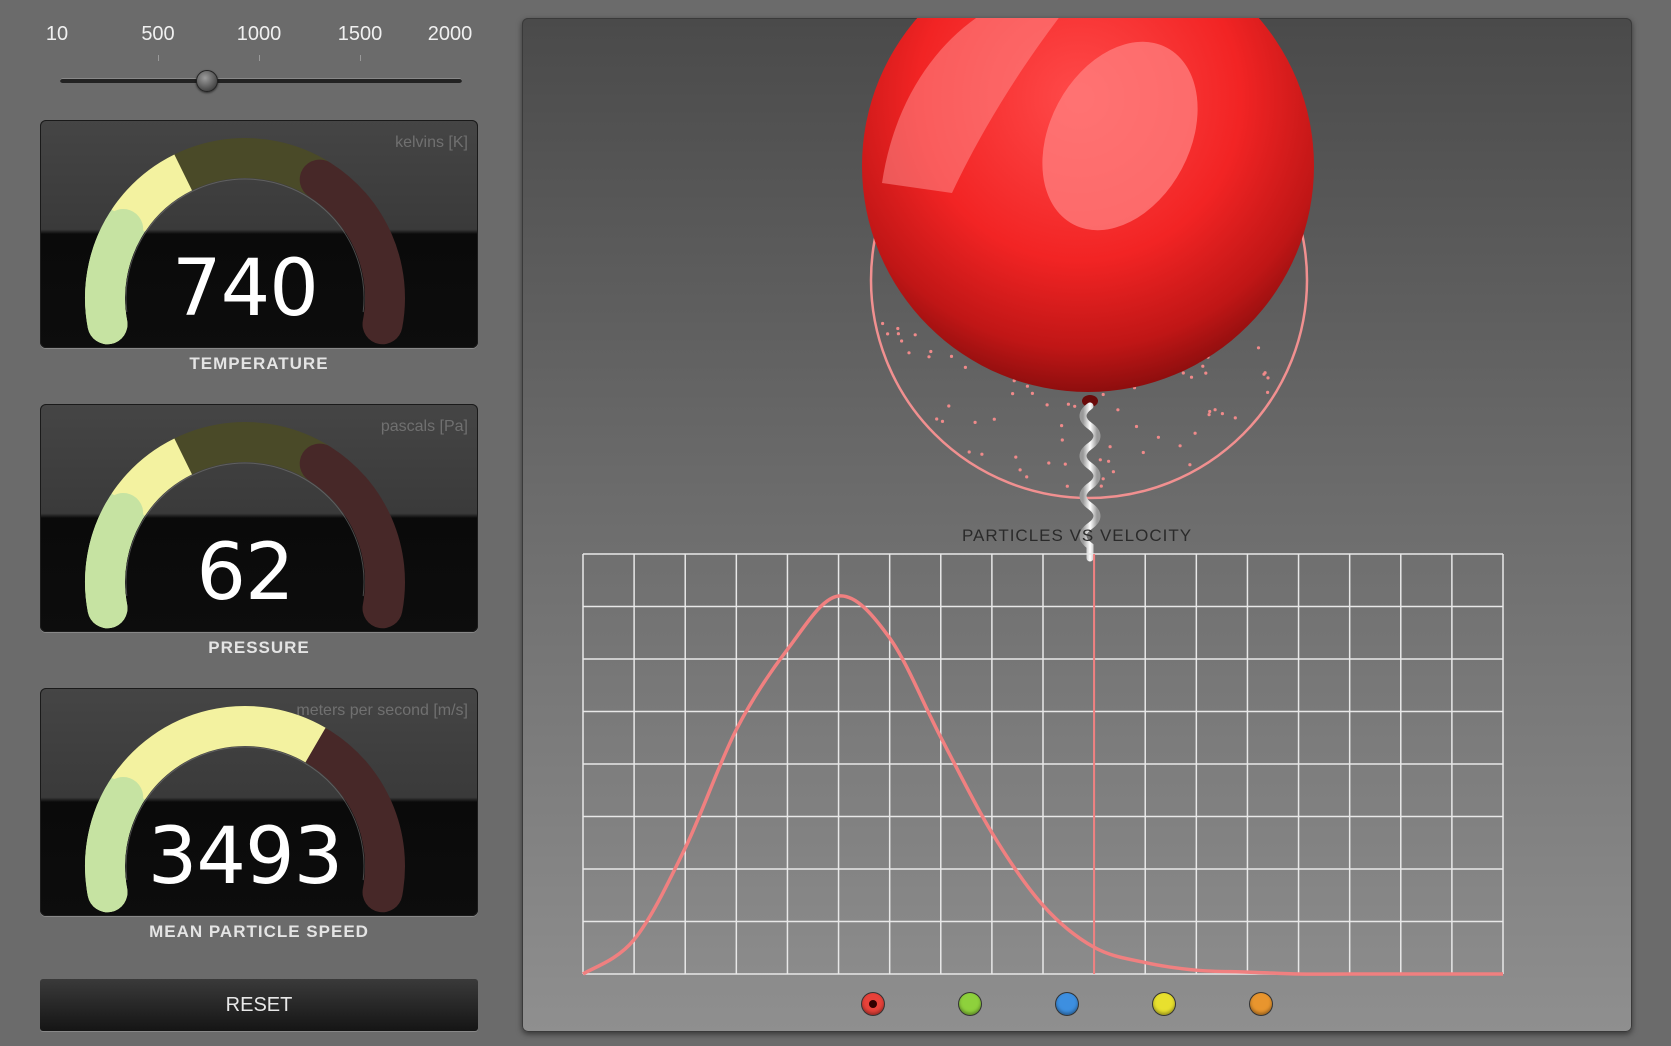  What do you see at coordinates (259, 34) in the screenshot?
I see `slider-tick-label: 1000` at bounding box center [259, 34].